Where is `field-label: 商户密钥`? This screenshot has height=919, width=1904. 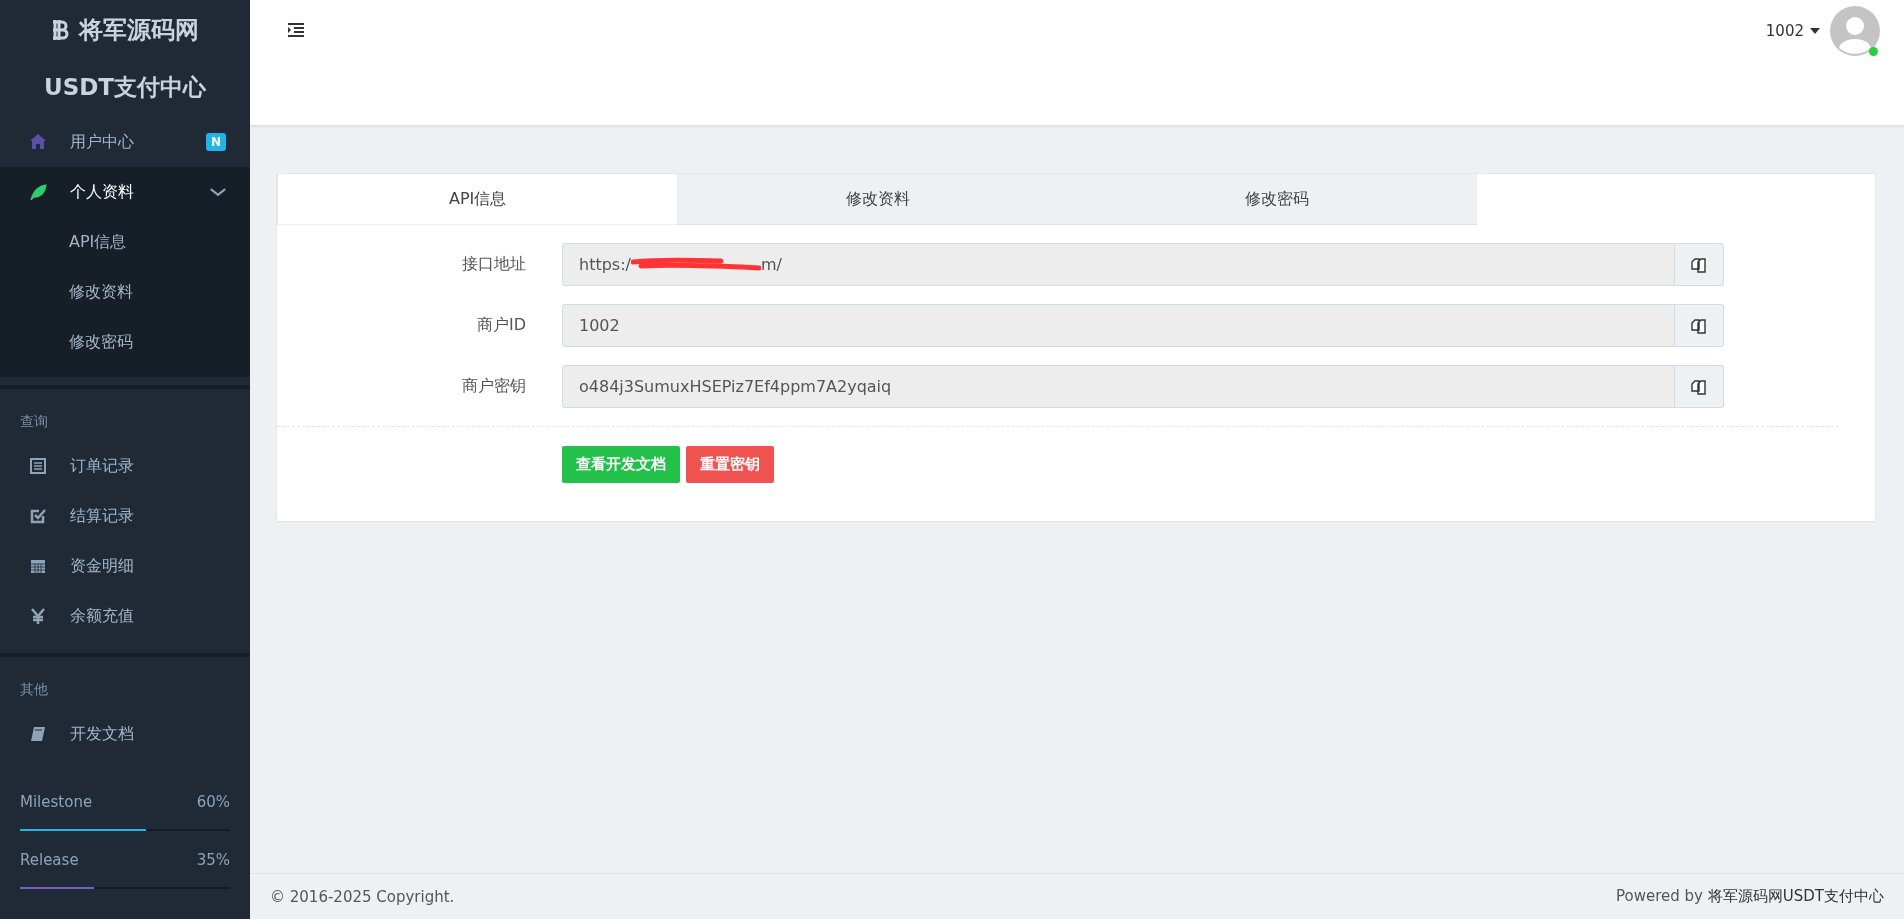 field-label: 商户密钥 is located at coordinates (494, 385).